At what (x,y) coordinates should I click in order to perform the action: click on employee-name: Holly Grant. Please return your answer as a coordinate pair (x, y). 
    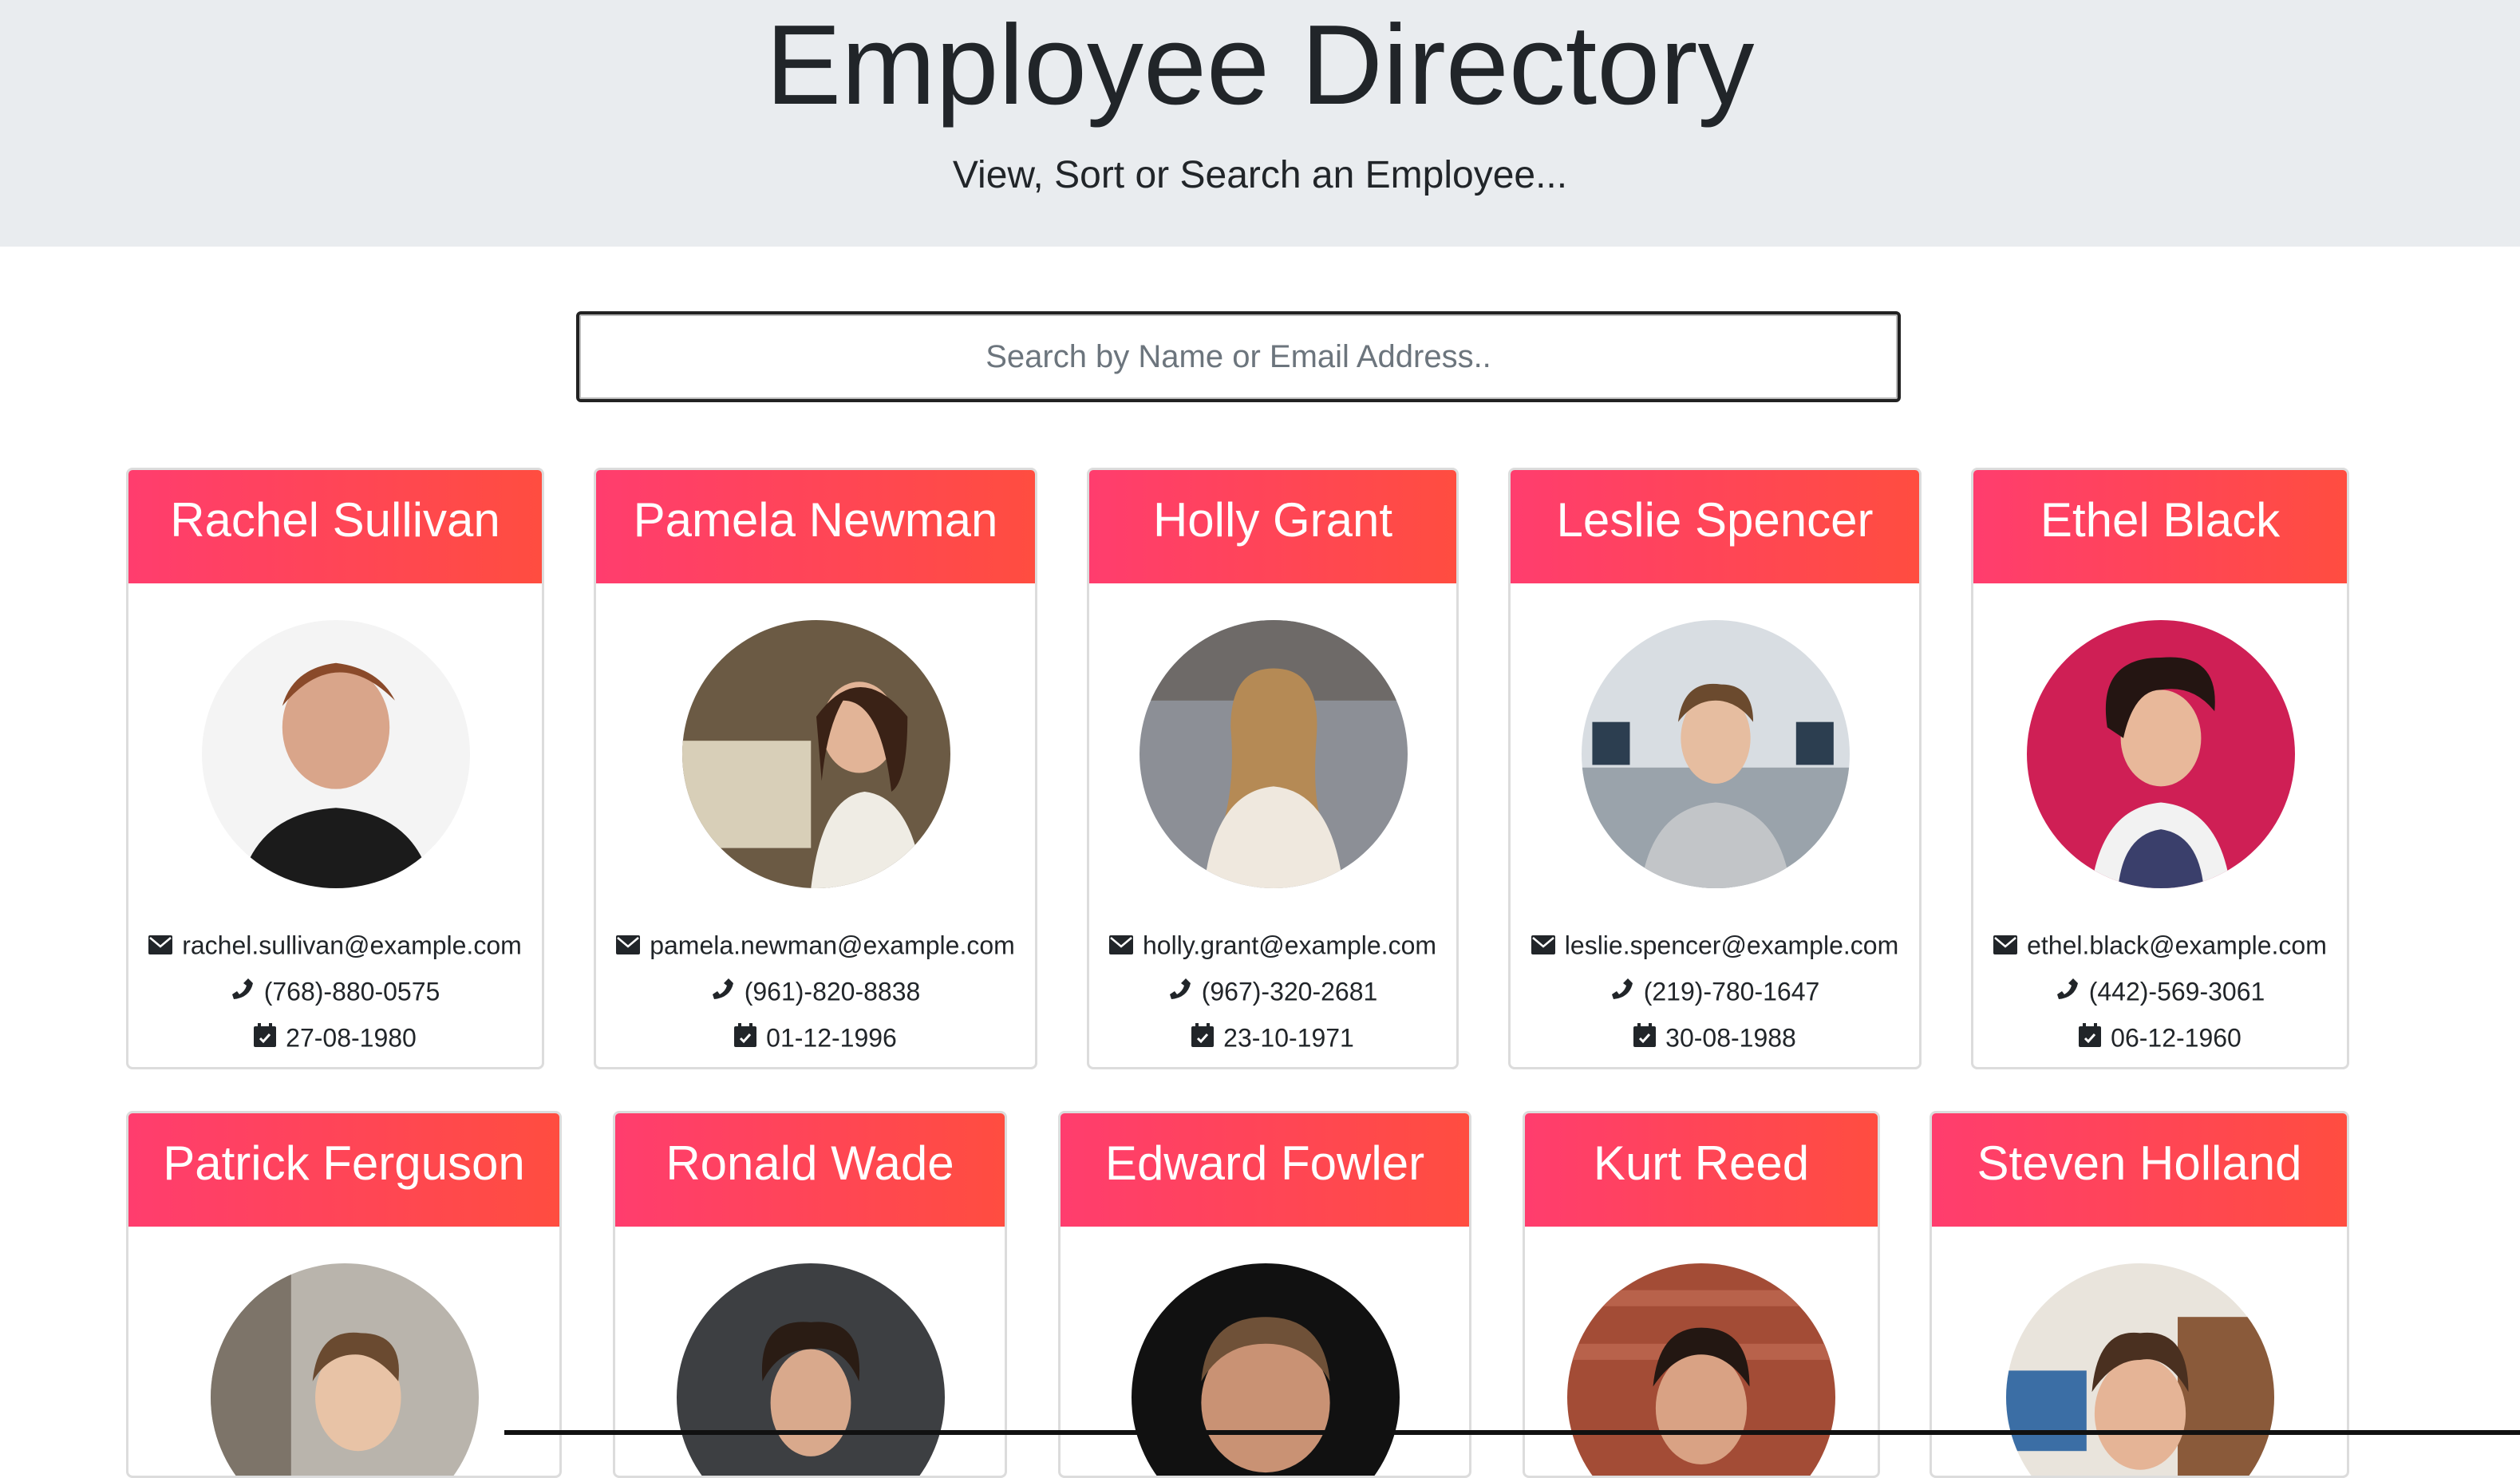
    Looking at the image, I should click on (1272, 520).